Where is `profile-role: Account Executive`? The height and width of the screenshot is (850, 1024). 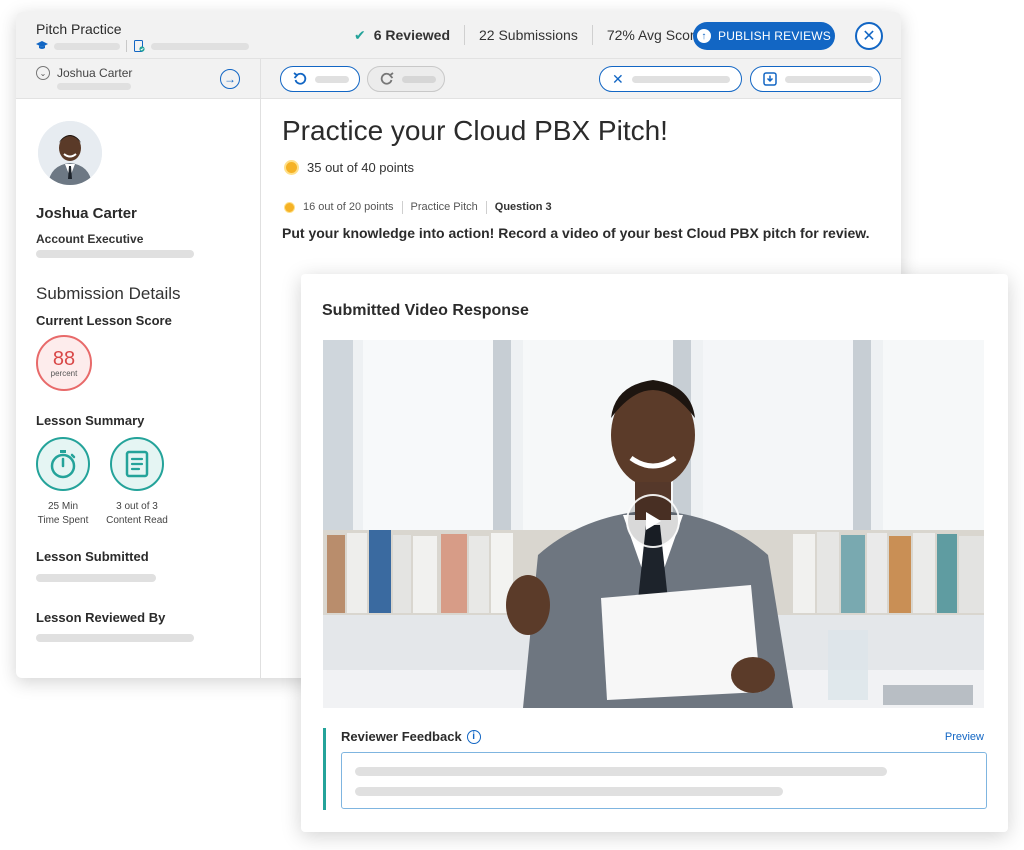 profile-role: Account Executive is located at coordinates (90, 239).